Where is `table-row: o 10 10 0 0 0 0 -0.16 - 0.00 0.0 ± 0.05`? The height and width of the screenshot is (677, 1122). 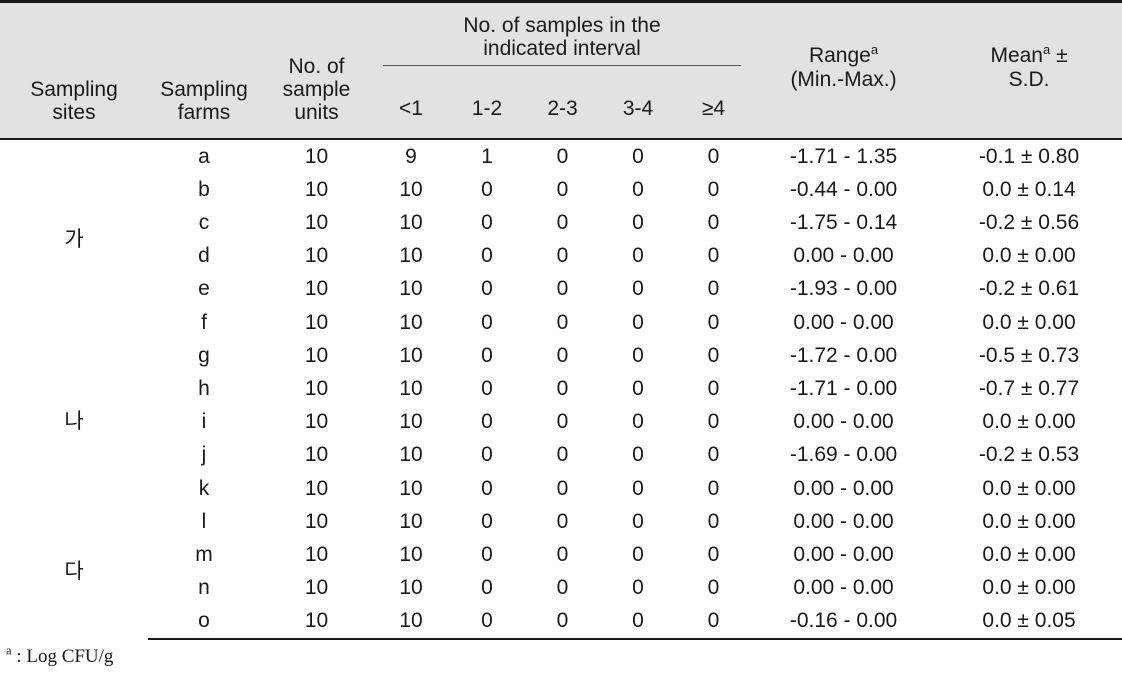 table-row: o 10 10 0 0 0 0 -0.16 - 0.00 0.0 ± 0.05 is located at coordinates (561, 622).